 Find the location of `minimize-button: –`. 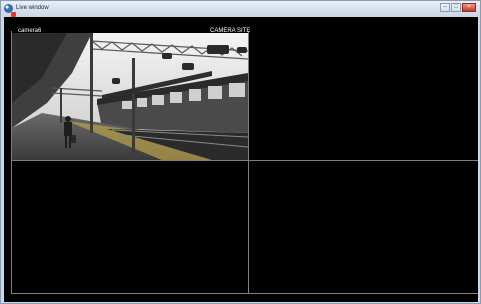

minimize-button: – is located at coordinates (445, 7).